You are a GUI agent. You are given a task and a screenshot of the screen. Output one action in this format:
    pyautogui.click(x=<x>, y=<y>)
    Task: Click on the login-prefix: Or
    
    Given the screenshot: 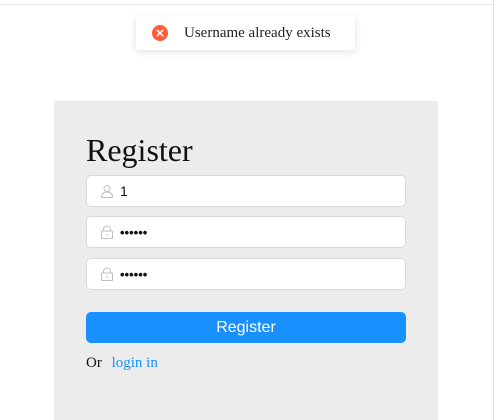 What is the action you would take?
    pyautogui.click(x=94, y=363)
    